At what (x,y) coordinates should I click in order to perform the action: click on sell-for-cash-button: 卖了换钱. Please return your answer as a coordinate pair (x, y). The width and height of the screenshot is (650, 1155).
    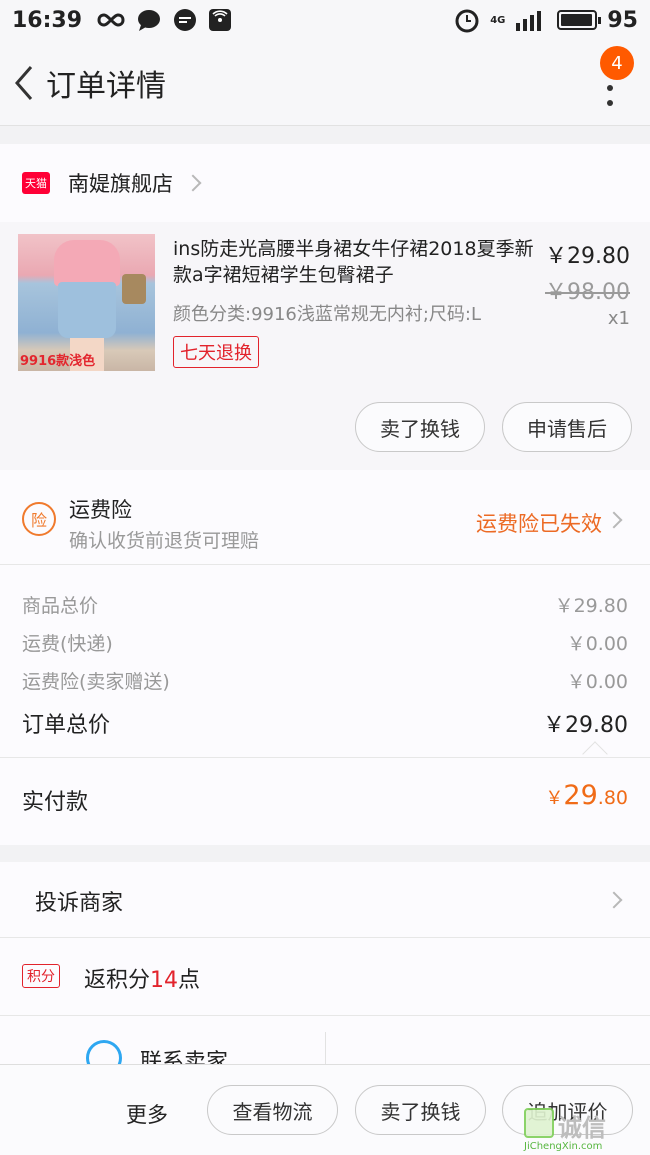
    Looking at the image, I should click on (420, 427).